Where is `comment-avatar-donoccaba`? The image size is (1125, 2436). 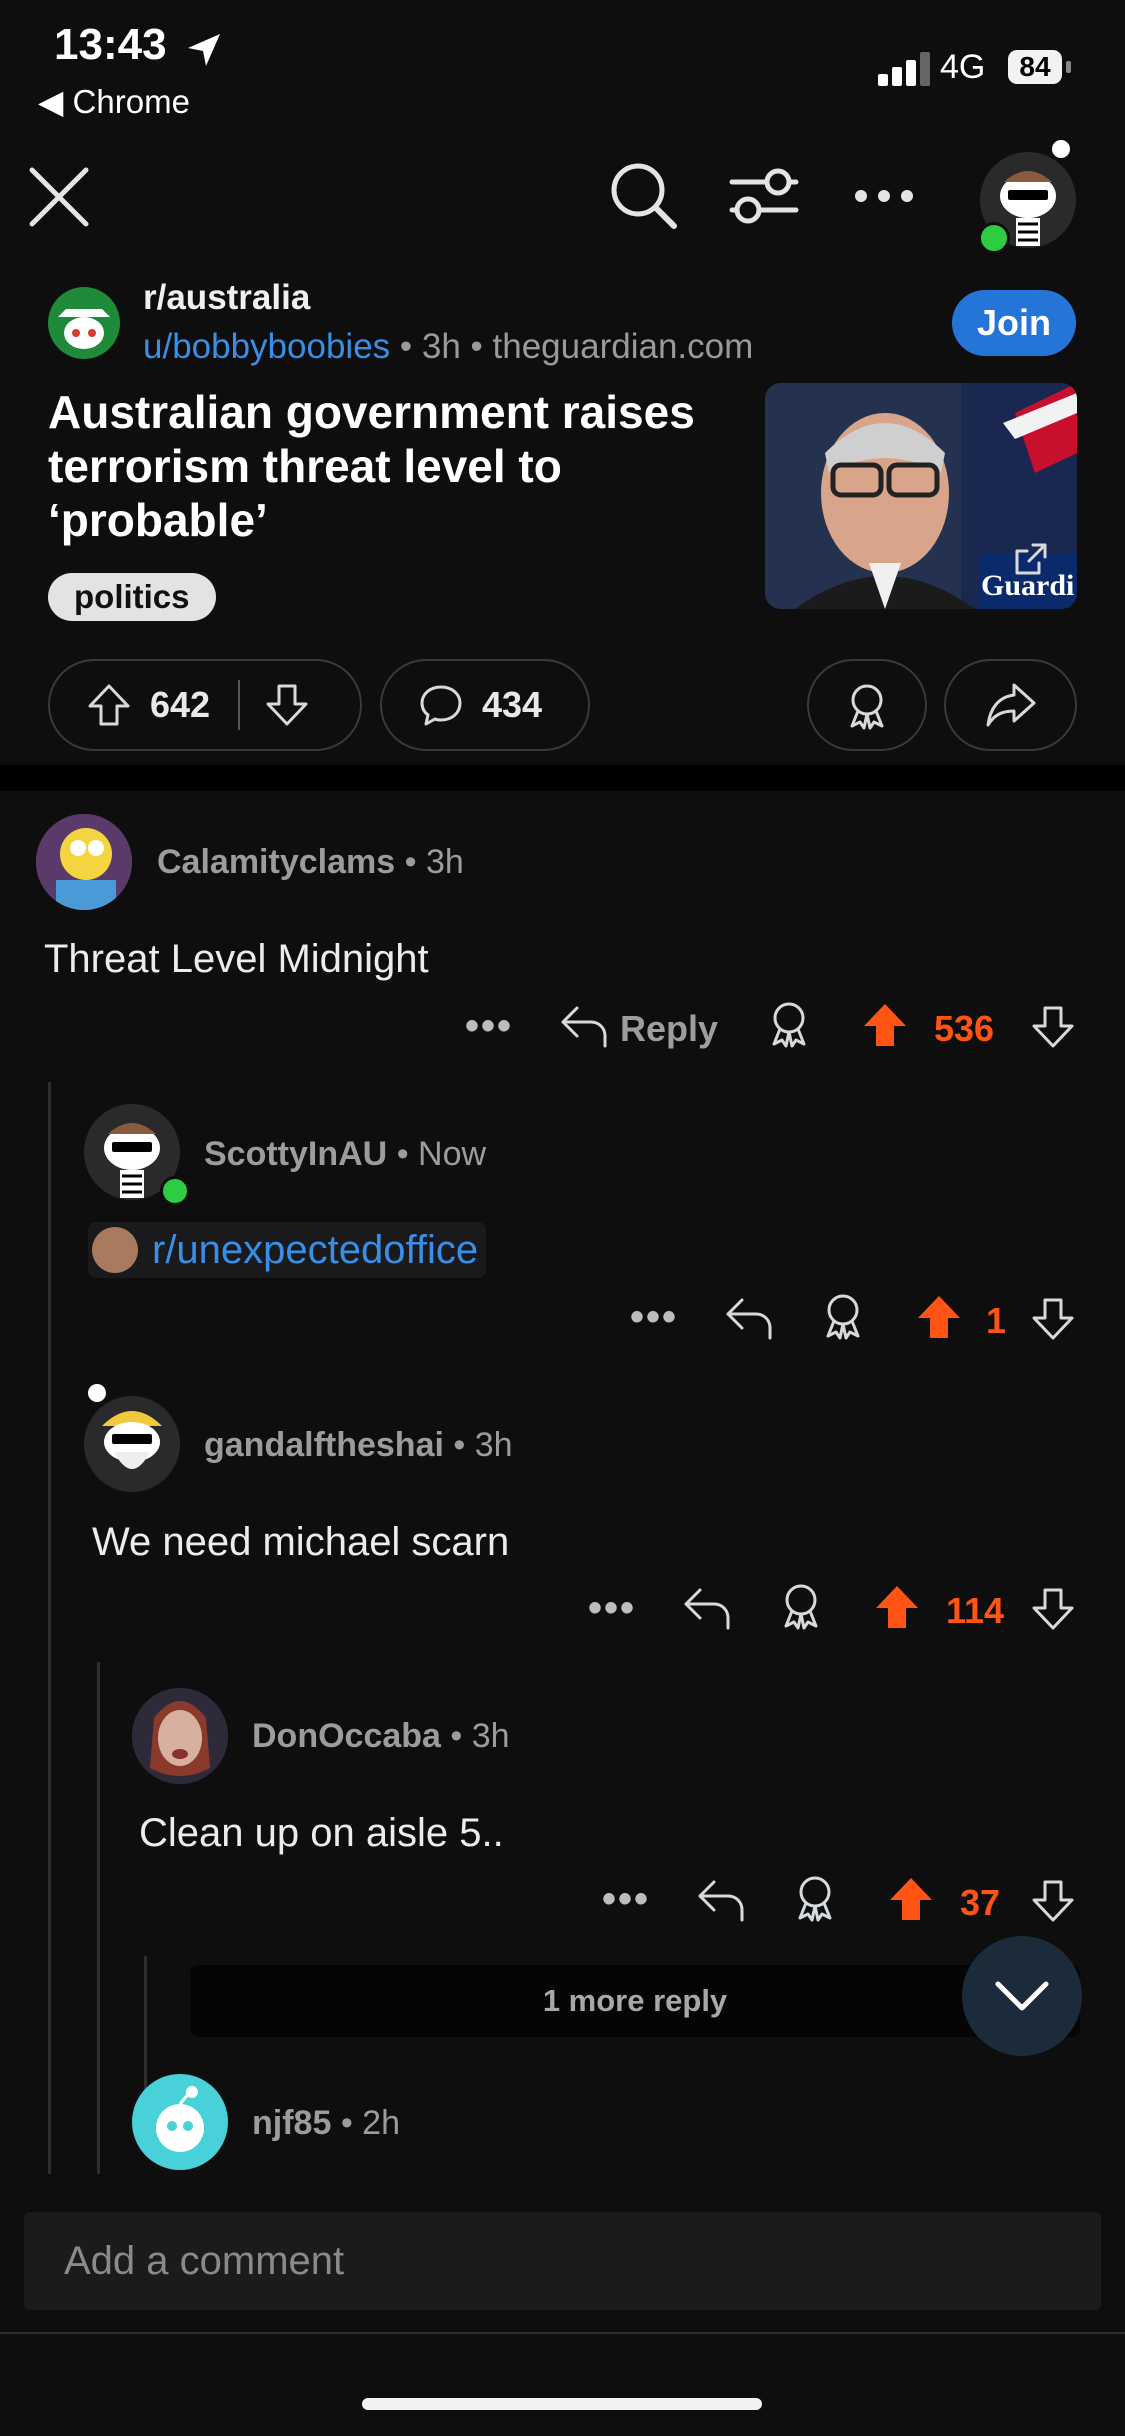 comment-avatar-donoccaba is located at coordinates (180, 1736).